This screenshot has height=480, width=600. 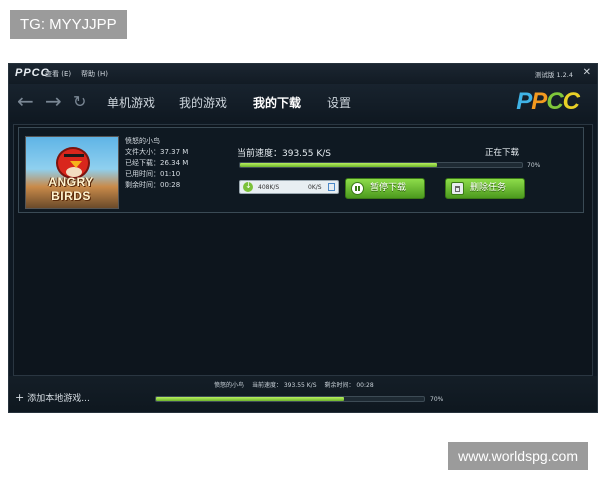 What do you see at coordinates (303, 74) in the screenshot?
I see `title-bar: PPCC 查看 (E) 帮助 (H) 测试版 1.2.4 ✕` at bounding box center [303, 74].